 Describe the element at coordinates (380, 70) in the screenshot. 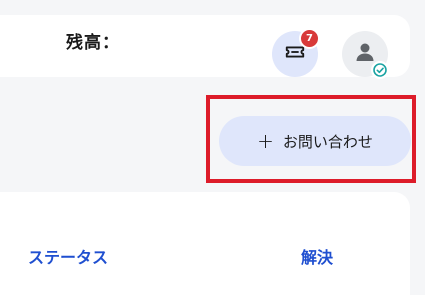

I see `check-circle-icon` at that location.